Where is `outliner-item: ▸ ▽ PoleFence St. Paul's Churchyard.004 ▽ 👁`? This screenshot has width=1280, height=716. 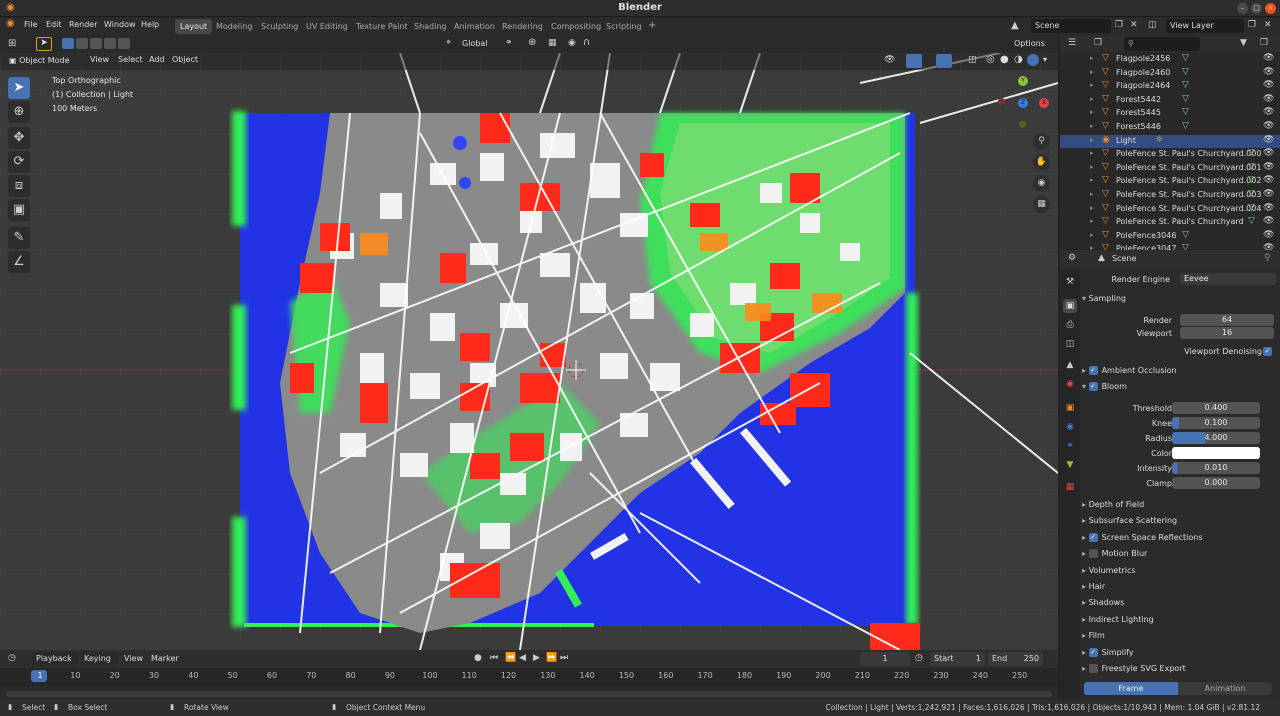
outliner-item: ▸ ▽ PoleFence St. Paul's Churchyard.004 ▽ 👁 is located at coordinates (1170, 209).